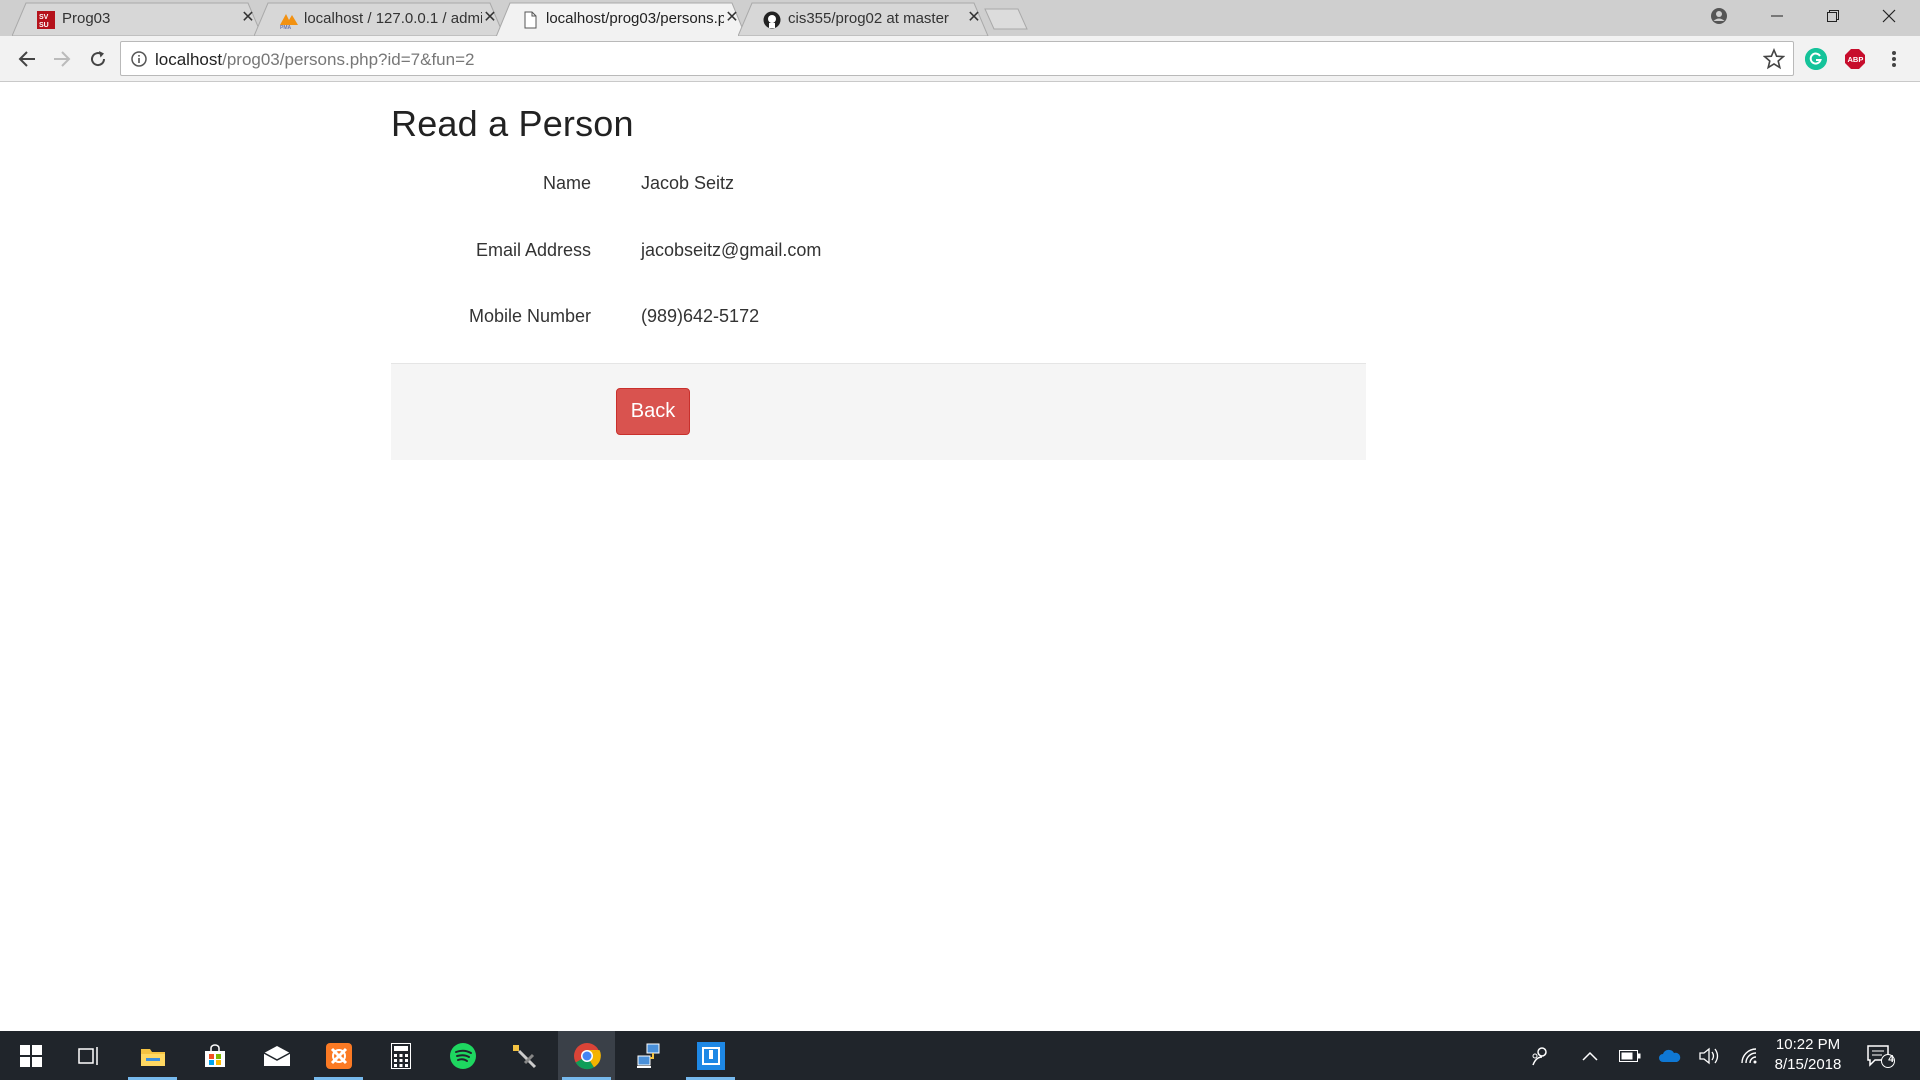  I want to click on reload-icon, so click(98, 59).